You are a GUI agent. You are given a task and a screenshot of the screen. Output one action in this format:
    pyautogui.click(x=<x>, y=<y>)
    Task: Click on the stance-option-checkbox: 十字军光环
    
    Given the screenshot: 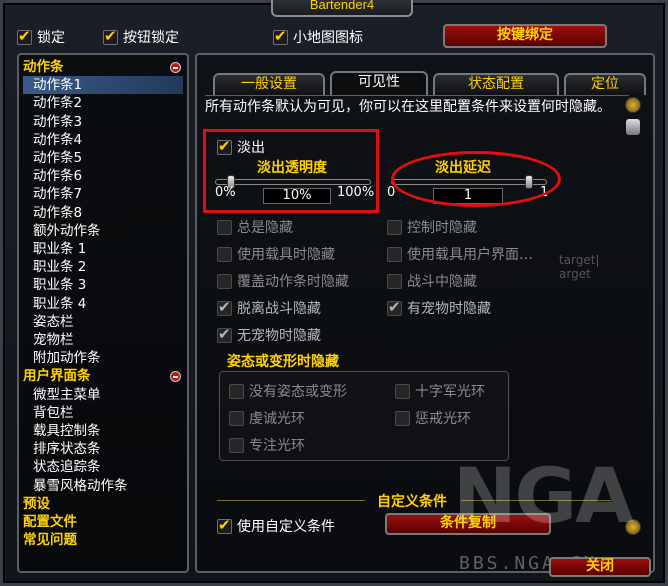 What is the action you would take?
    pyautogui.click(x=440, y=391)
    